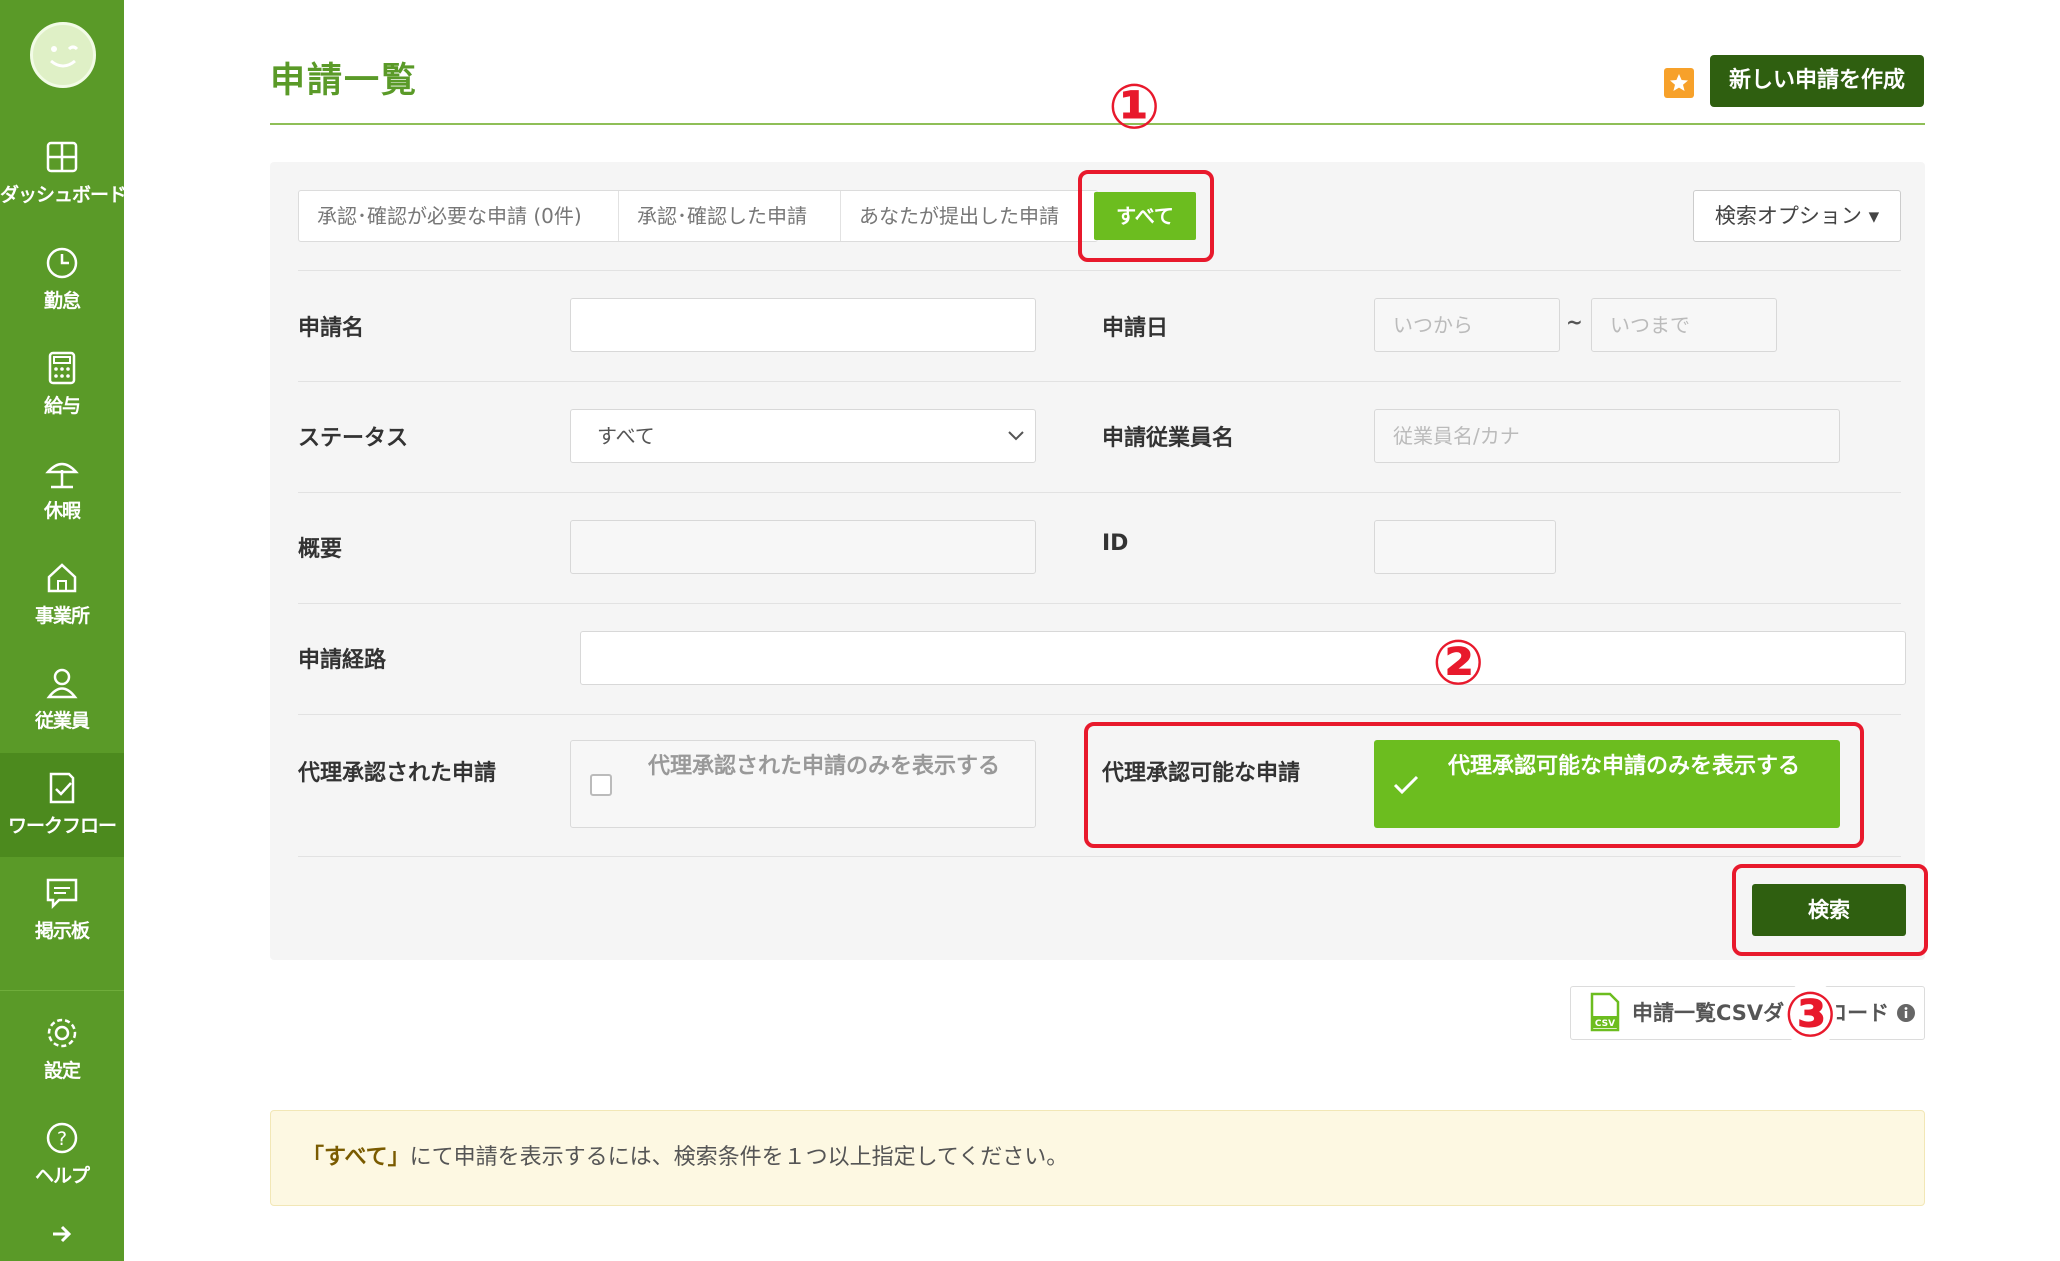 The width and height of the screenshot is (2060, 1261). Describe the element at coordinates (1016, 436) in the screenshot. I see `chevron-down-icon` at that location.